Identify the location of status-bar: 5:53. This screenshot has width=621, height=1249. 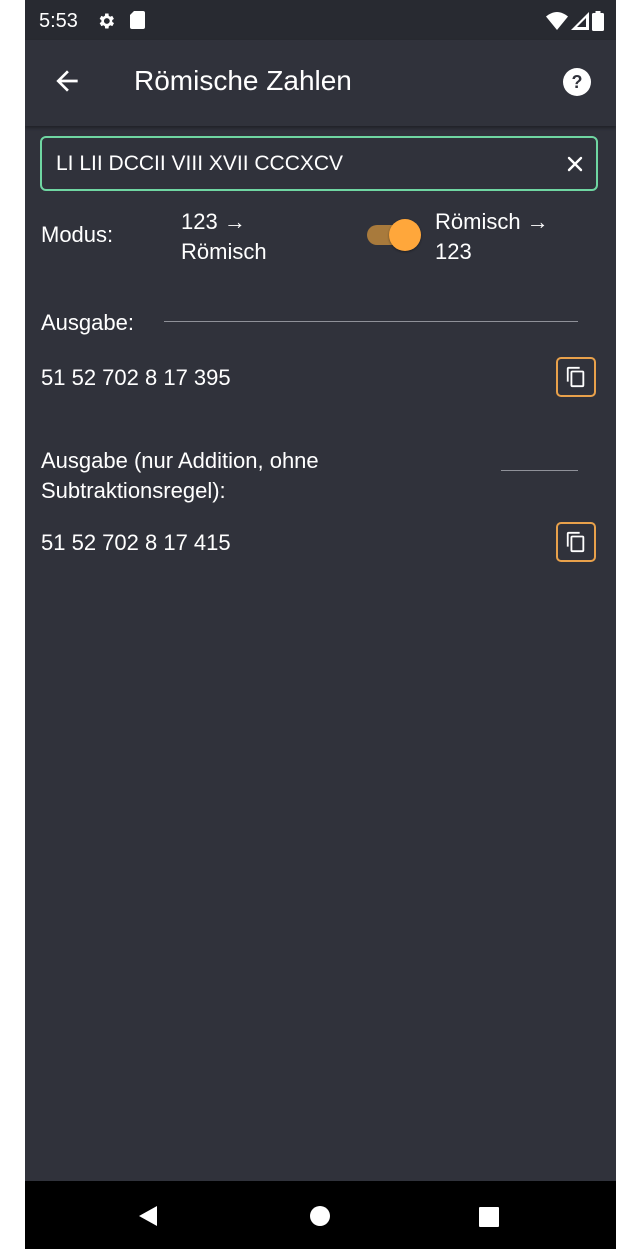
(320, 20).